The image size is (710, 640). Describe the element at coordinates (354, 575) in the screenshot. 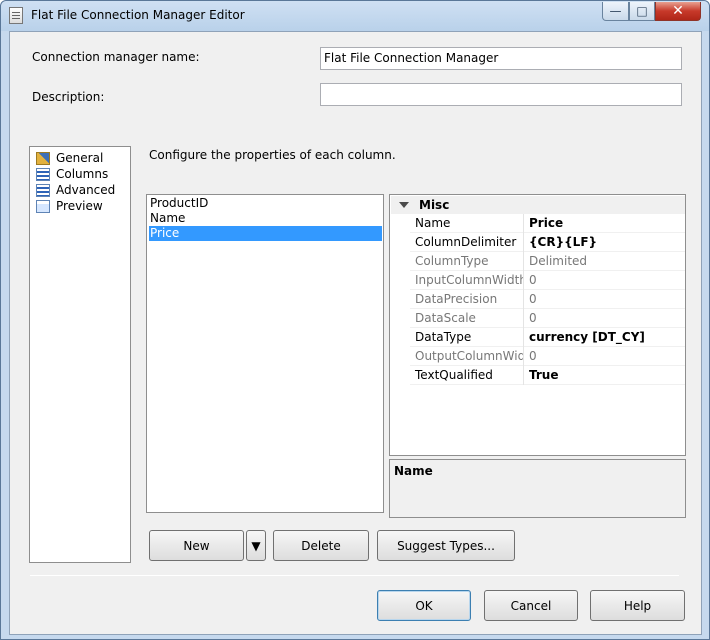

I see `footer-divider` at that location.